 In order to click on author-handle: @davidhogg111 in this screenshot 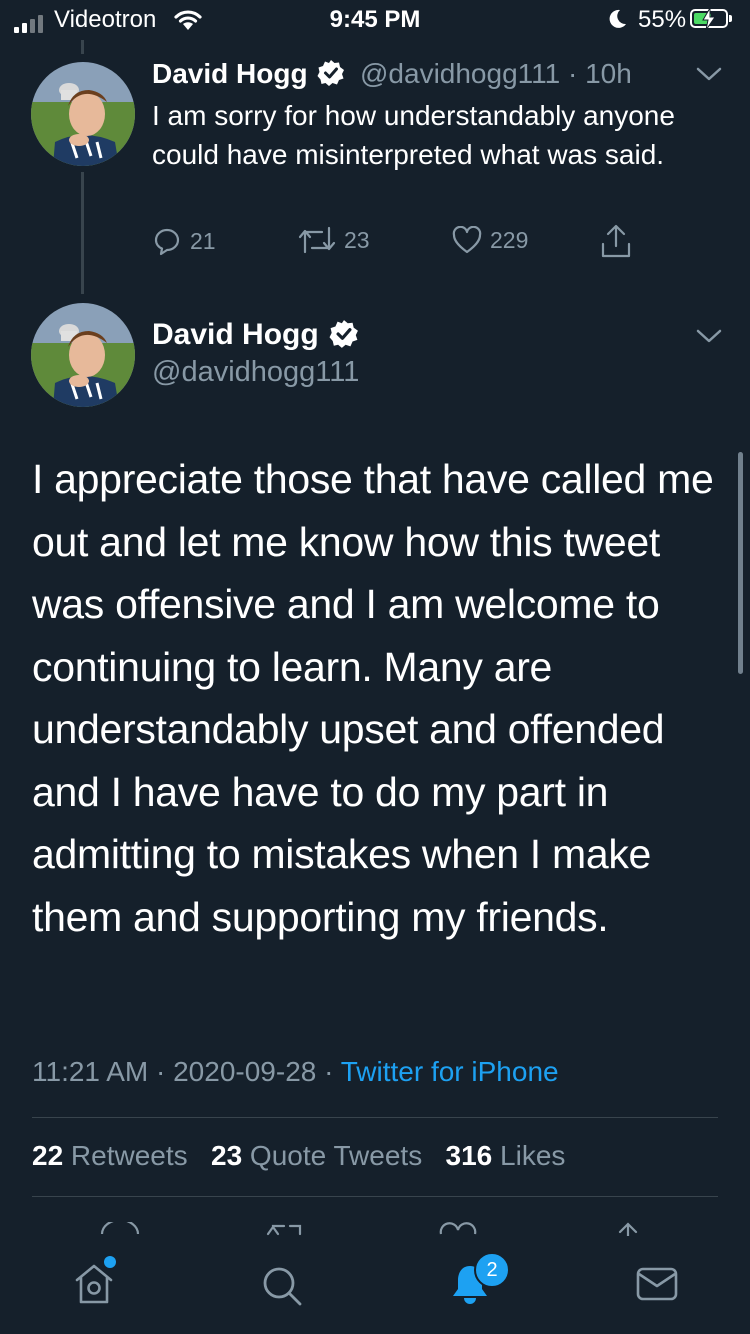, I will do `click(255, 372)`.